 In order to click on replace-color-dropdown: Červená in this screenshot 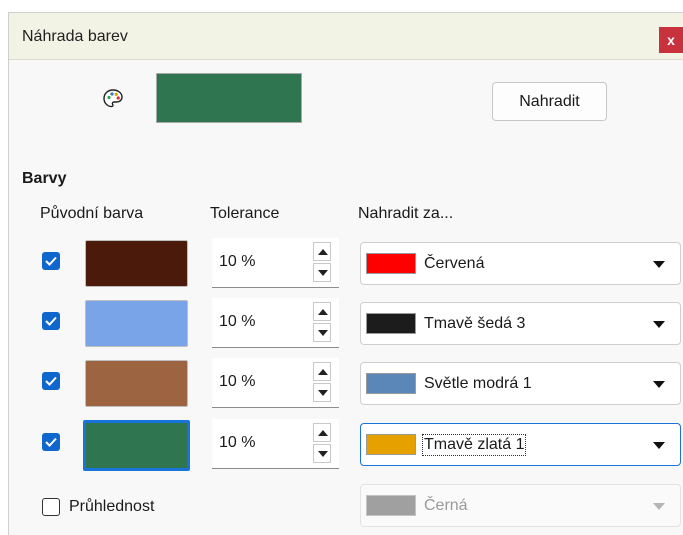, I will do `click(520, 263)`.